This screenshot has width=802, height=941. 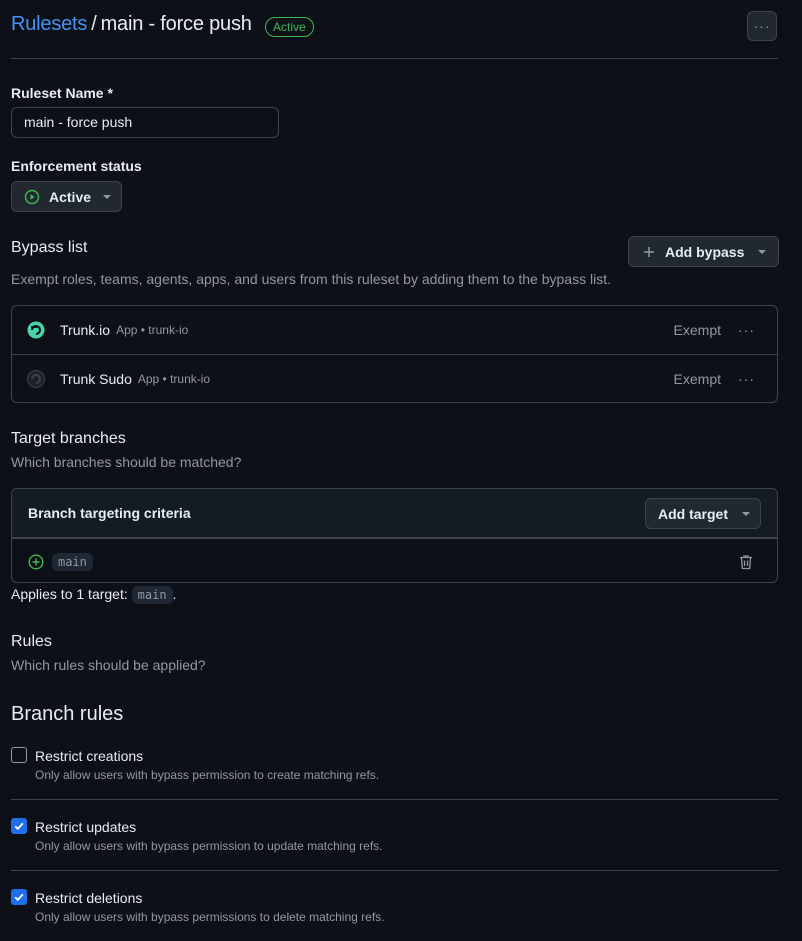 What do you see at coordinates (174, 594) in the screenshot?
I see `applies-suffix: .` at bounding box center [174, 594].